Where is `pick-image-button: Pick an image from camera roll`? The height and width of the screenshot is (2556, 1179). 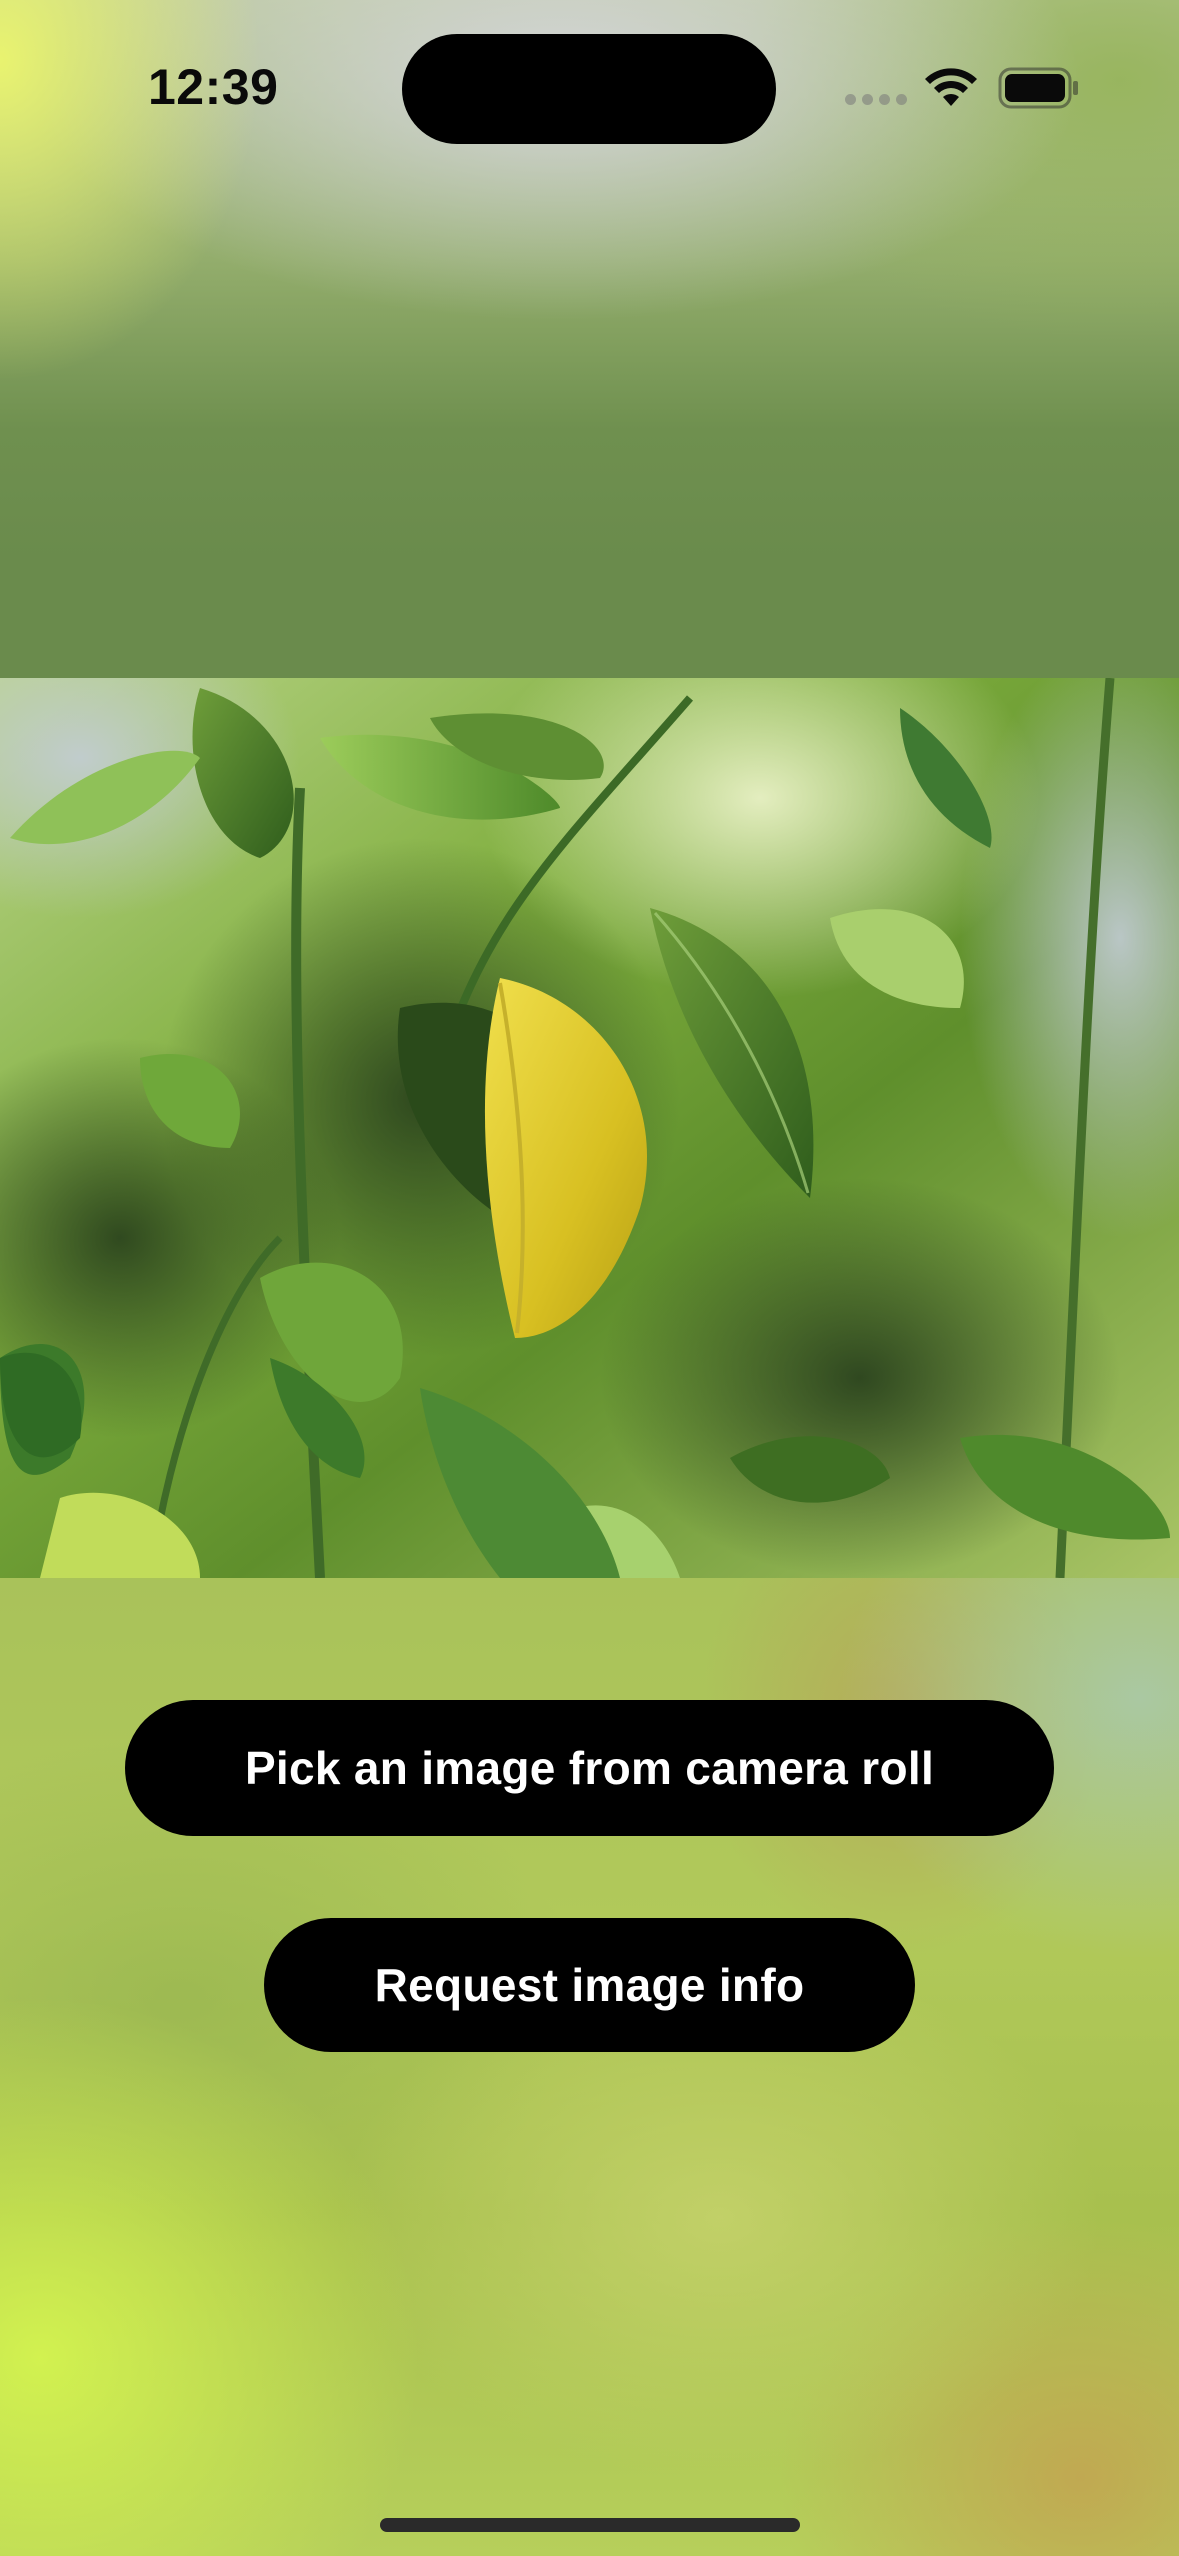 pick-image-button: Pick an image from camera roll is located at coordinates (589, 1768).